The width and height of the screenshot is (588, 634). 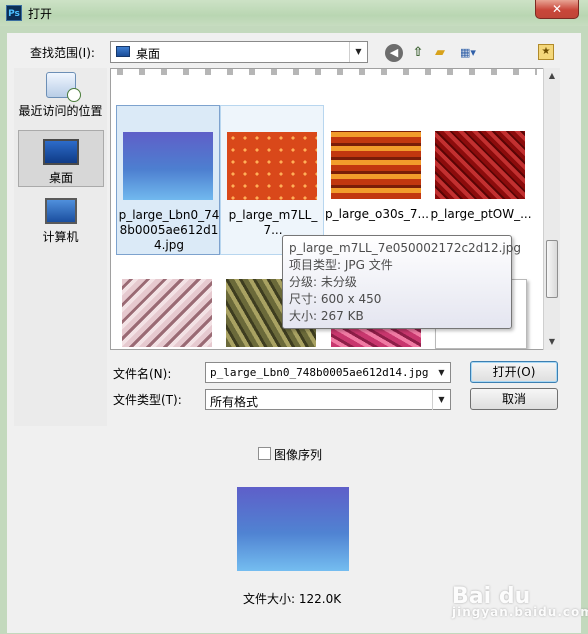 I want to click on scrollbar-thumb, so click(x=552, y=269).